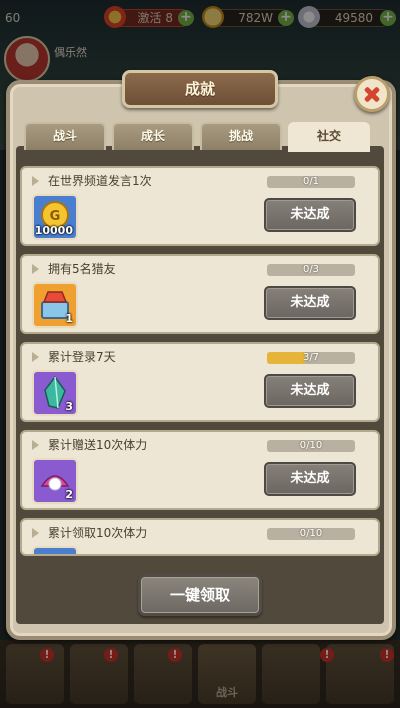 Image resolution: width=400 pixels, height=708 pixels. I want to click on progress-text: 0/1, so click(311, 181).